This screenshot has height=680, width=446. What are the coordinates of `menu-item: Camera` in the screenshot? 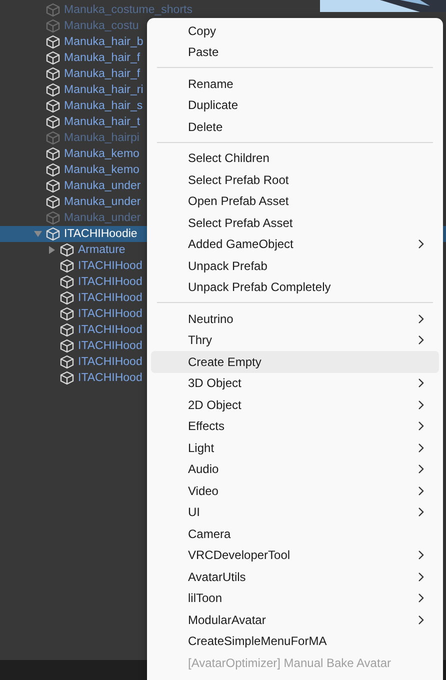 It's located at (295, 533).